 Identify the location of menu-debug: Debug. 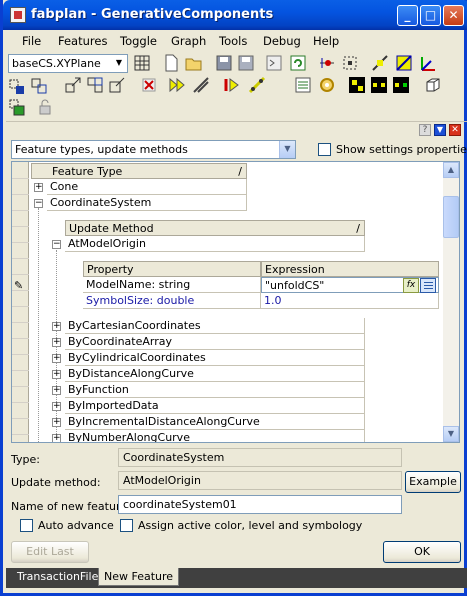
(282, 41).